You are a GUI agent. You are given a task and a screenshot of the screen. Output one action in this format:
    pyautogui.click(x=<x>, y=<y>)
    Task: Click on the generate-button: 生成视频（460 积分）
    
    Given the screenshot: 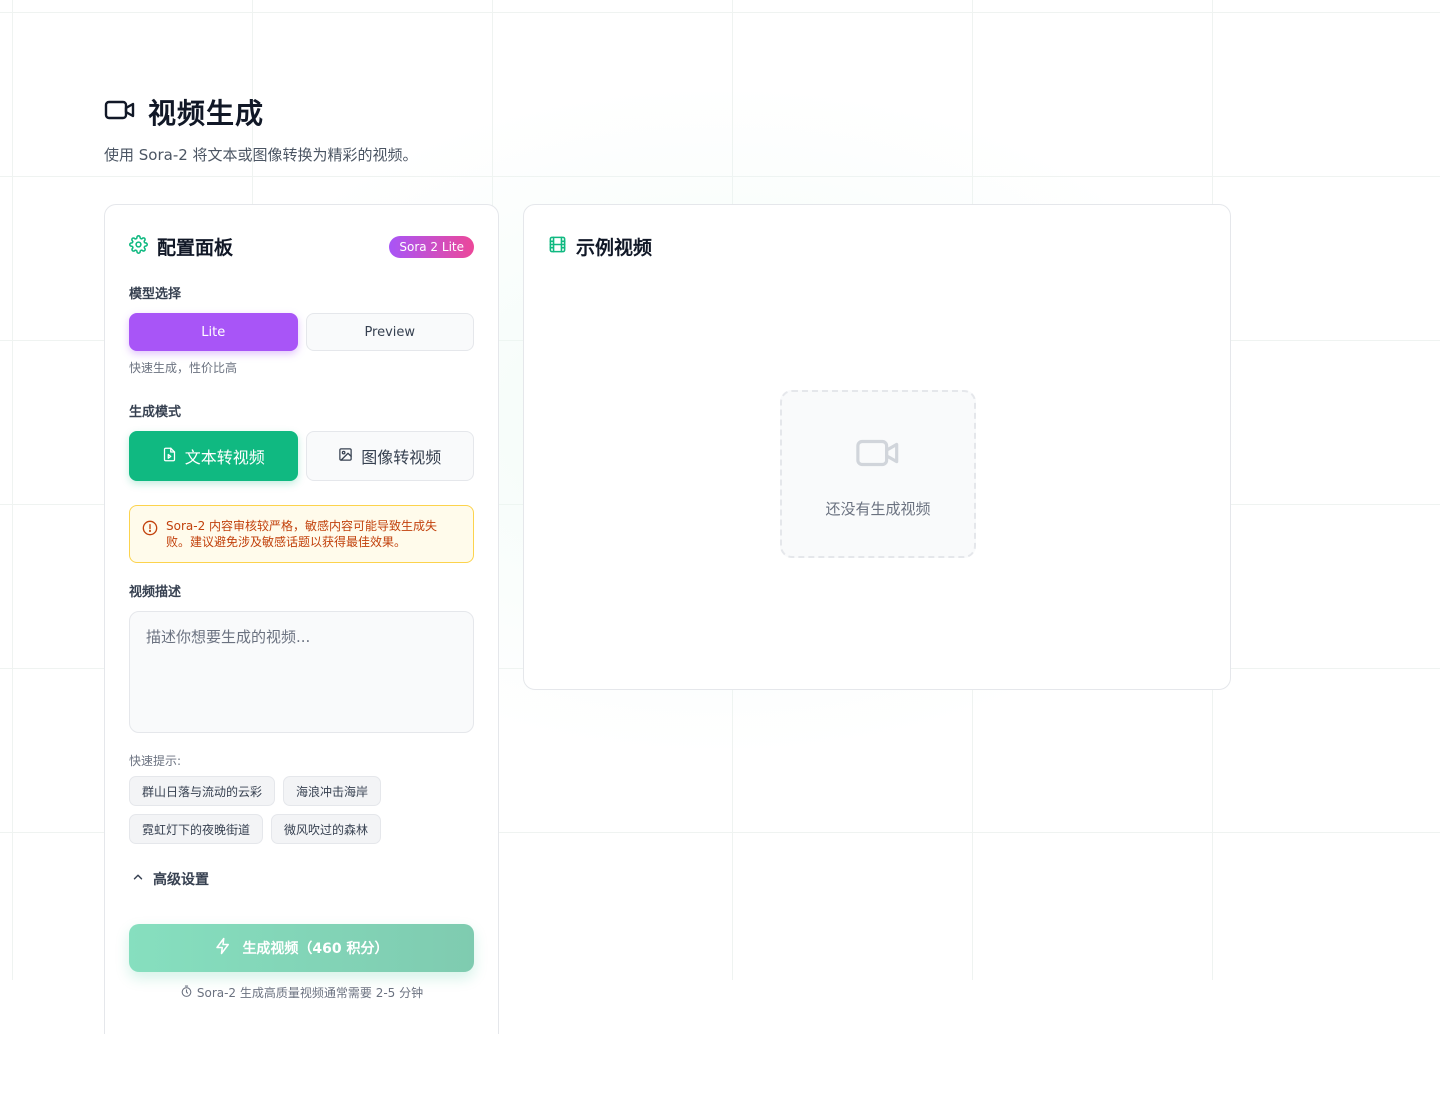 What is the action you would take?
    pyautogui.click(x=301, y=948)
    